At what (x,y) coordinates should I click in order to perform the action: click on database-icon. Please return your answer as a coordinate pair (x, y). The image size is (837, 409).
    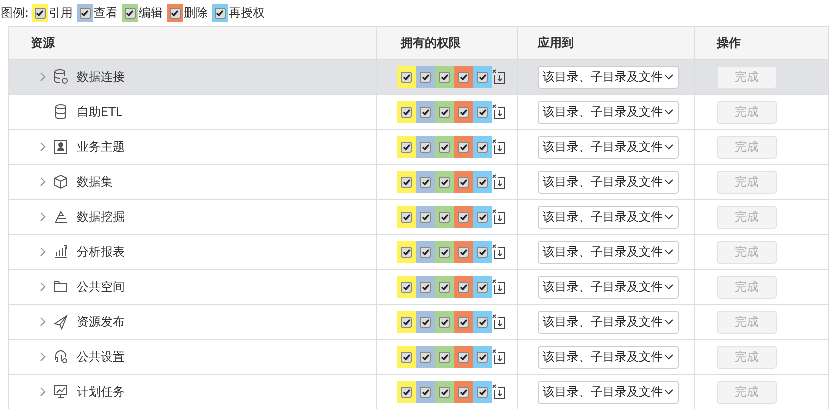
    Looking at the image, I should click on (61, 112).